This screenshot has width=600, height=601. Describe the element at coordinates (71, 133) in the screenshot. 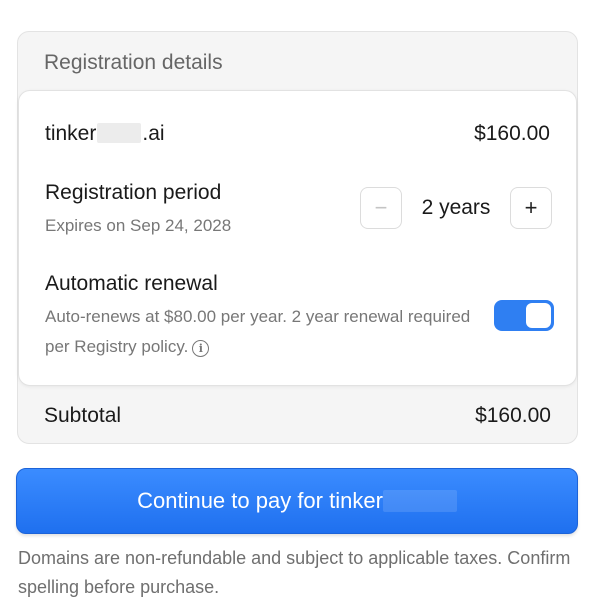

I see `domain-name-prefix: tinker` at that location.